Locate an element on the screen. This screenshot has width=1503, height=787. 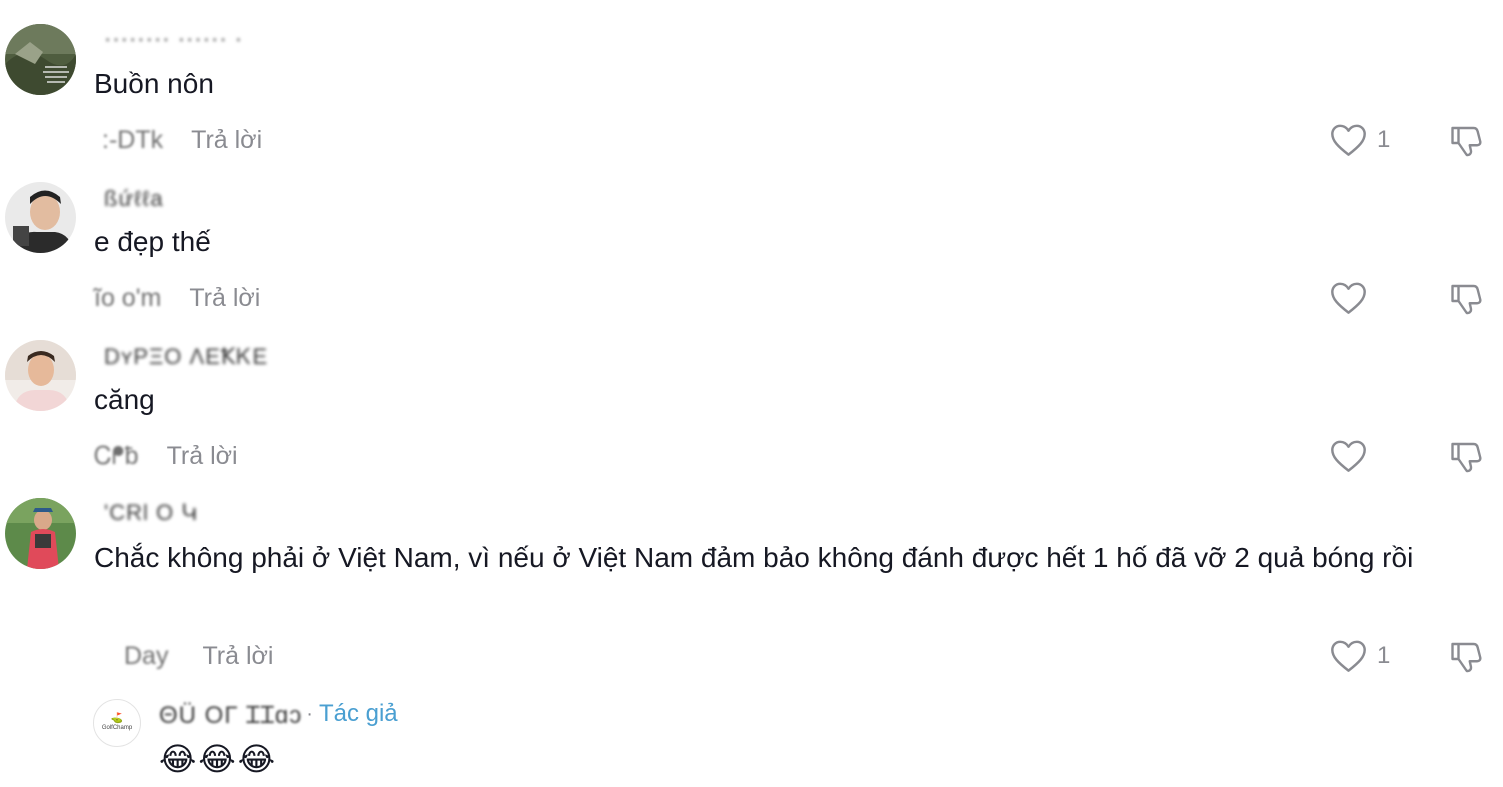
comment-date: Day is located at coordinates (146, 655).